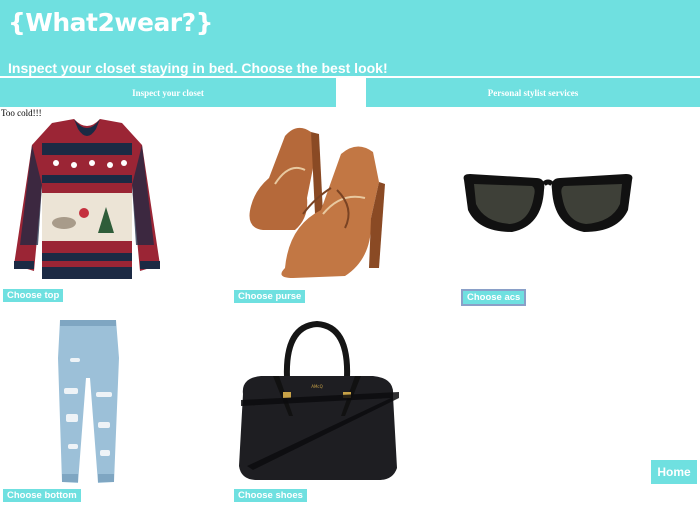 Image resolution: width=700 pixels, height=525 pixels. I want to click on site-logo: {What2wear?}, so click(110, 22).